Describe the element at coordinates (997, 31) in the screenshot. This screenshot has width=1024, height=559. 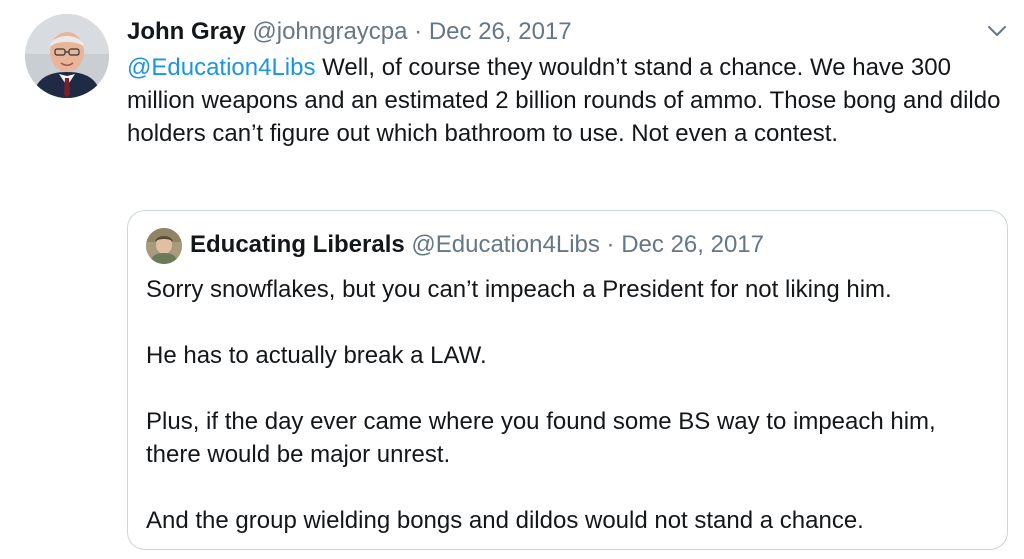
I see `chevron-down-icon` at that location.